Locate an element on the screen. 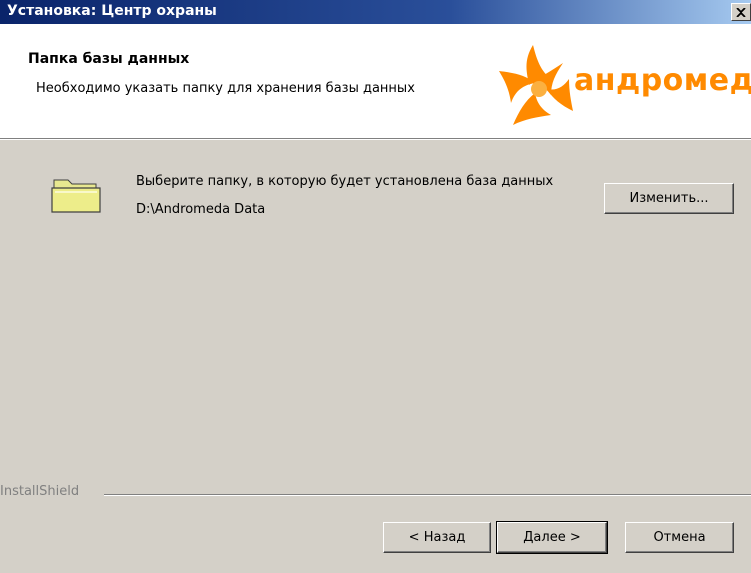 The width and height of the screenshot is (751, 573). header-divider-highlight is located at coordinates (375, 139).